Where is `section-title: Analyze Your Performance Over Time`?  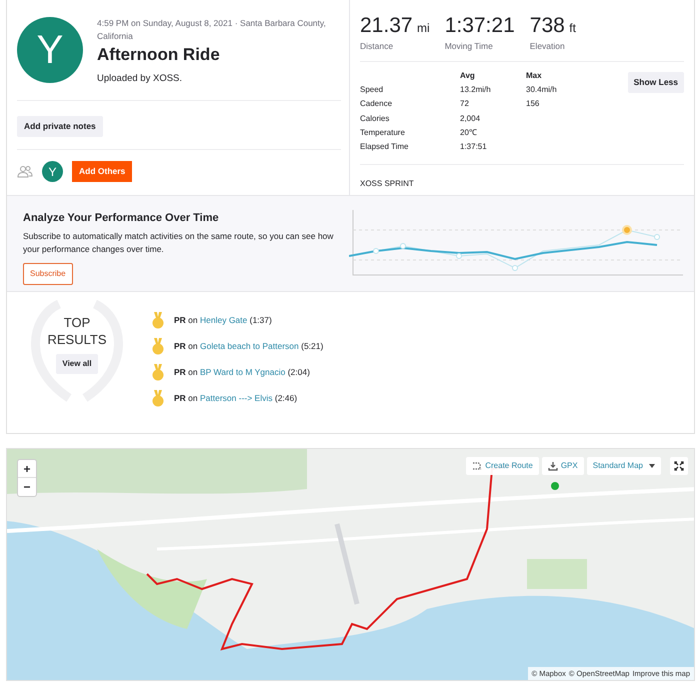
section-title: Analyze Your Performance Over Time is located at coordinates (121, 218).